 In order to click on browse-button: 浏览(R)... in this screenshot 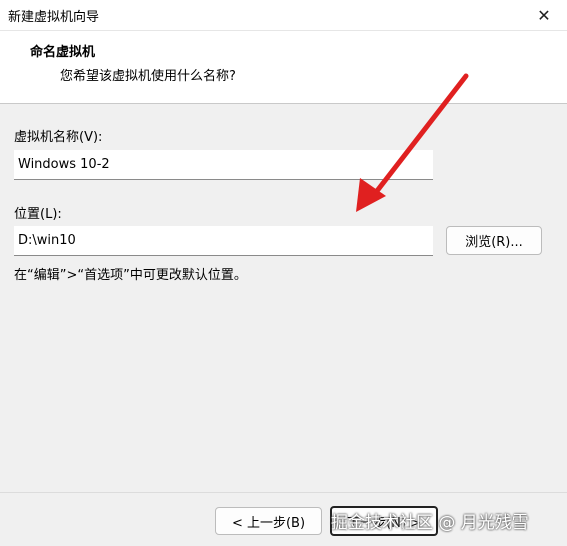, I will do `click(494, 240)`.